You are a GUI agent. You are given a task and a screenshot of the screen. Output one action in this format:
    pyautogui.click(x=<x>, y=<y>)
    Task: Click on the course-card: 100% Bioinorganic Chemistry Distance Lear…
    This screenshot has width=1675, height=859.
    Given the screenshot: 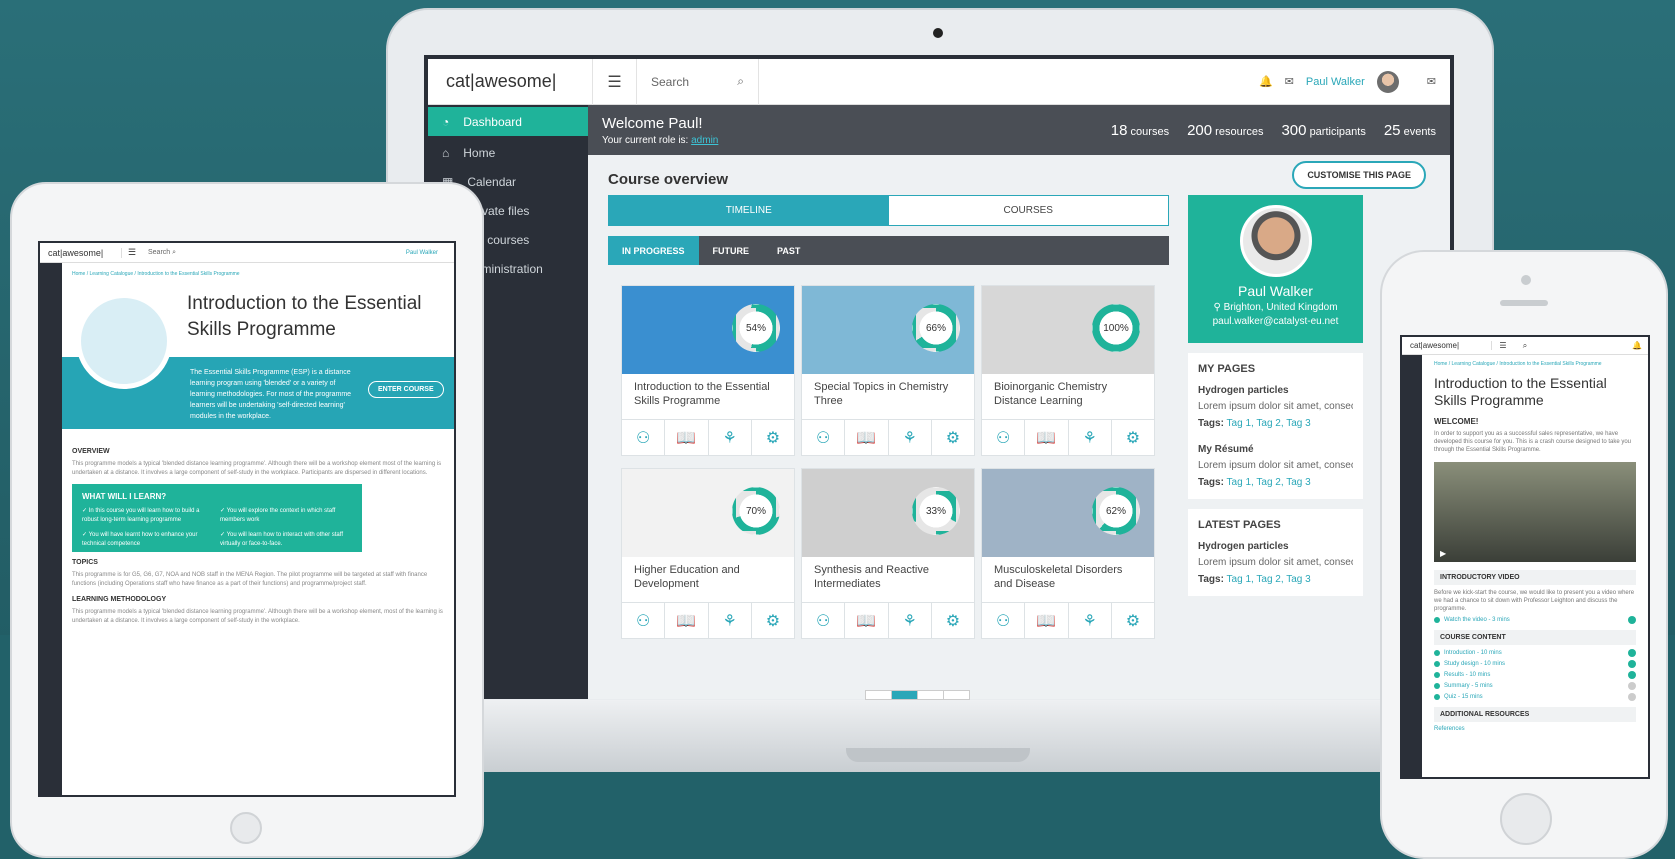 What is the action you would take?
    pyautogui.click(x=1068, y=370)
    